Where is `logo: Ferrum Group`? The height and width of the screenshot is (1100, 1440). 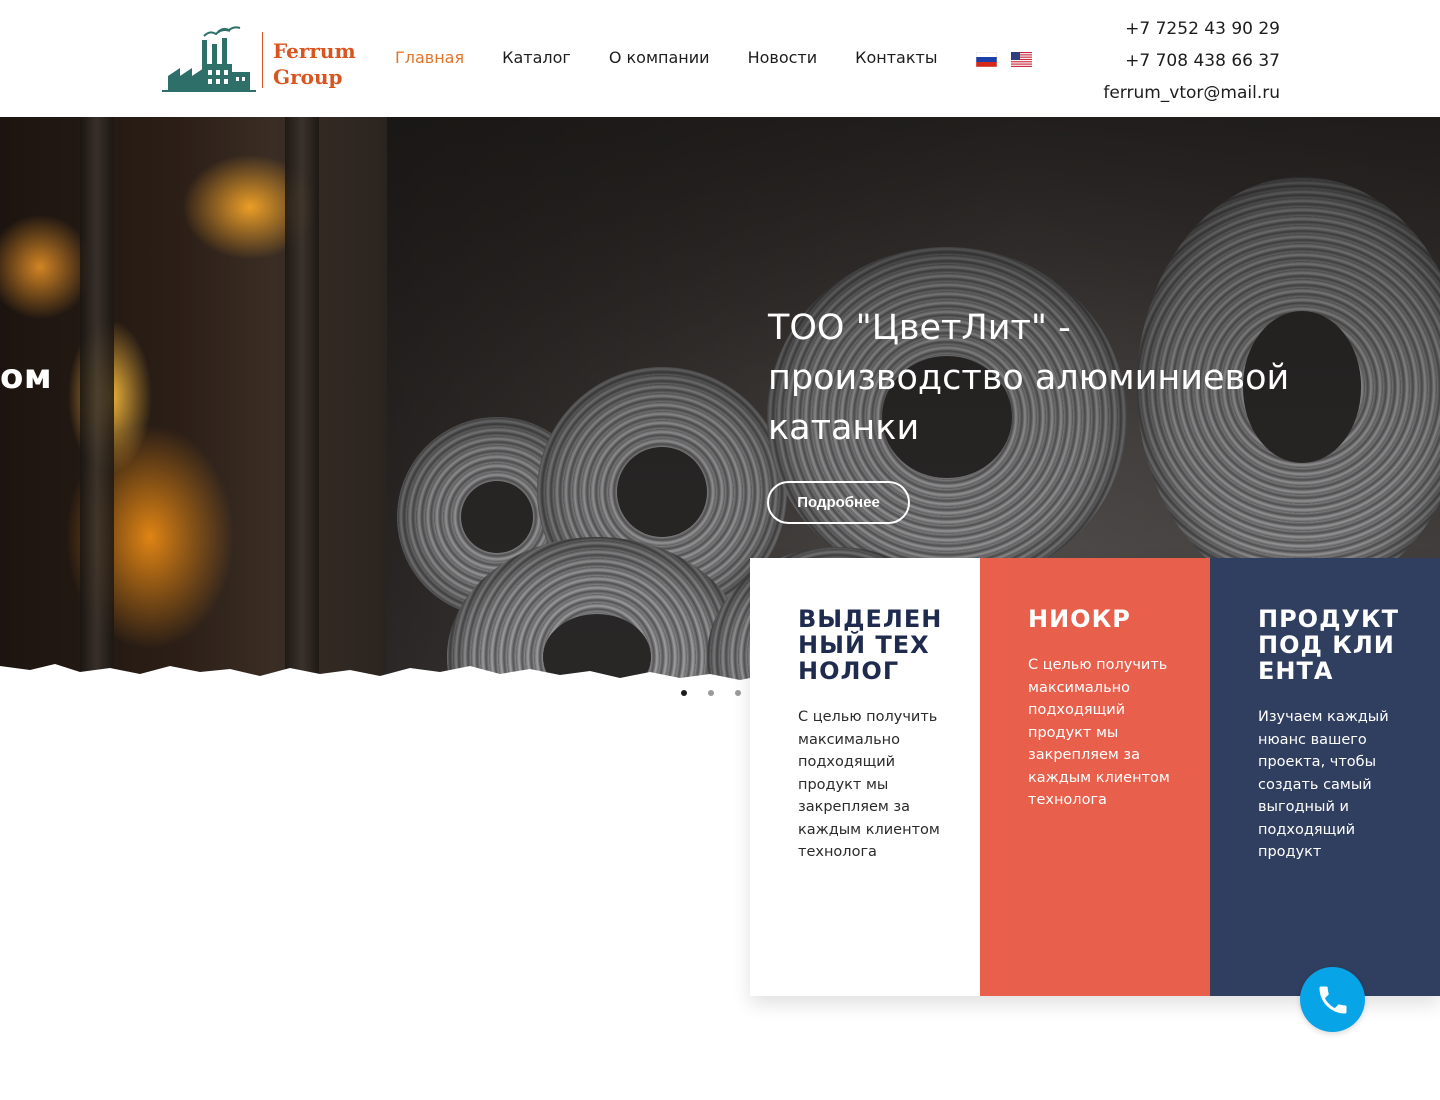 logo: Ferrum Group is located at coordinates (260, 59).